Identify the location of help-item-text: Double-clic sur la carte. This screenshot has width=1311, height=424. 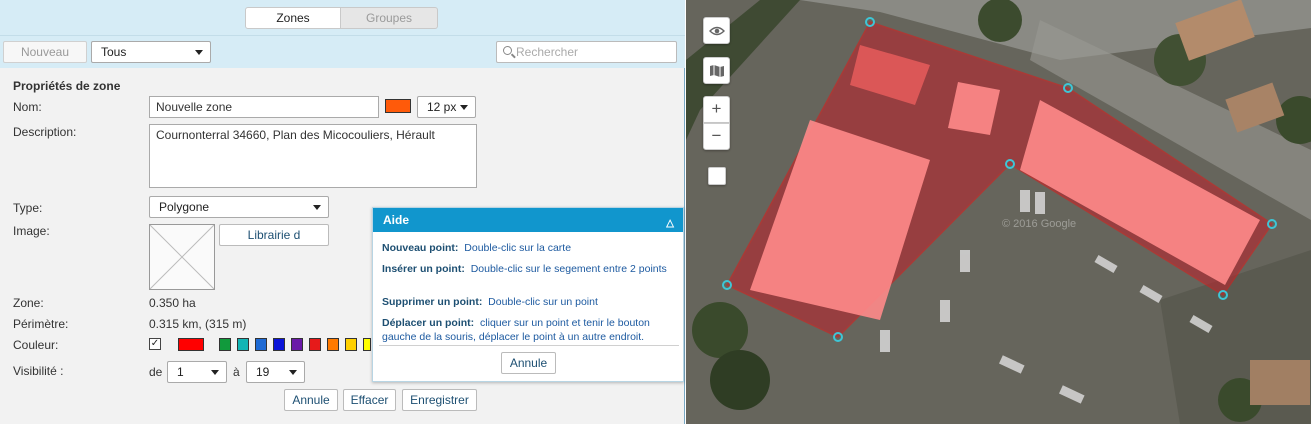
(518, 248).